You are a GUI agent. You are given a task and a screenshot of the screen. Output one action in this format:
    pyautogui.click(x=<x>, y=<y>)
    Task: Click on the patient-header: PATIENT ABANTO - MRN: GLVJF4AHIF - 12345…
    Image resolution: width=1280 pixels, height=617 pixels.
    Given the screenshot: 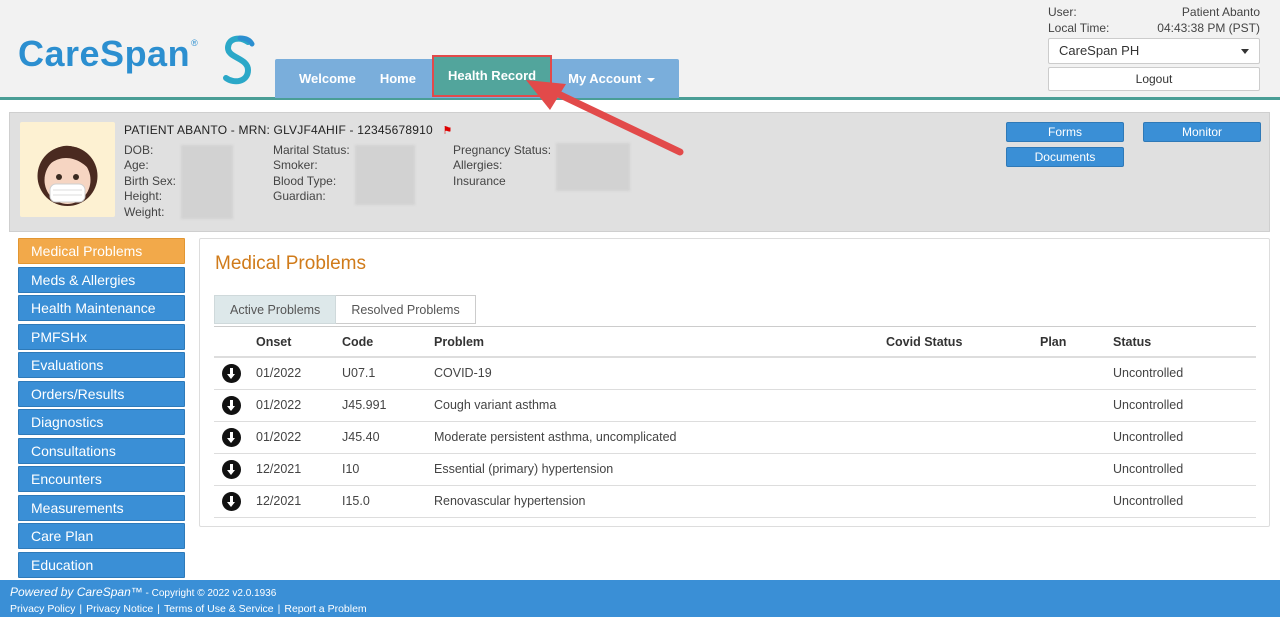 What is the action you would take?
    pyautogui.click(x=288, y=130)
    